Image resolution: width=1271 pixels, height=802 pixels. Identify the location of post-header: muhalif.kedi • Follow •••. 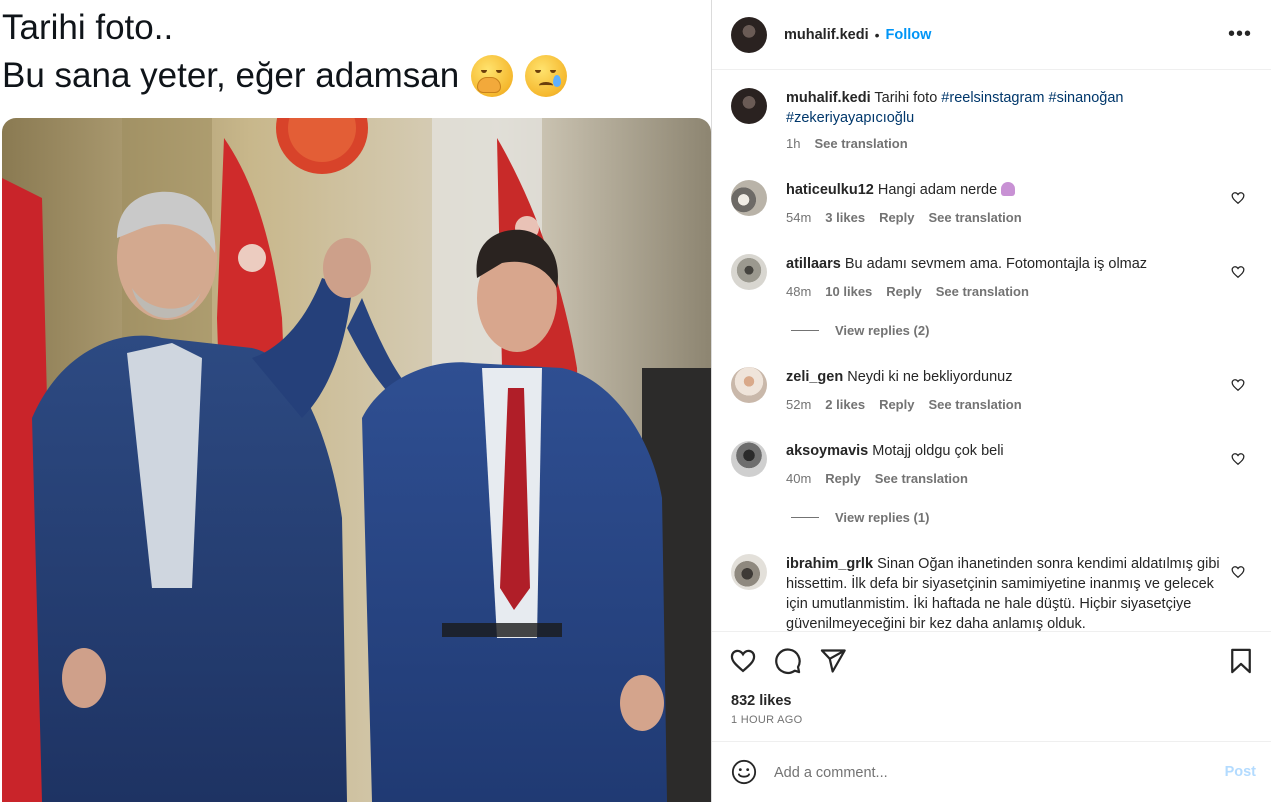
(991, 35).